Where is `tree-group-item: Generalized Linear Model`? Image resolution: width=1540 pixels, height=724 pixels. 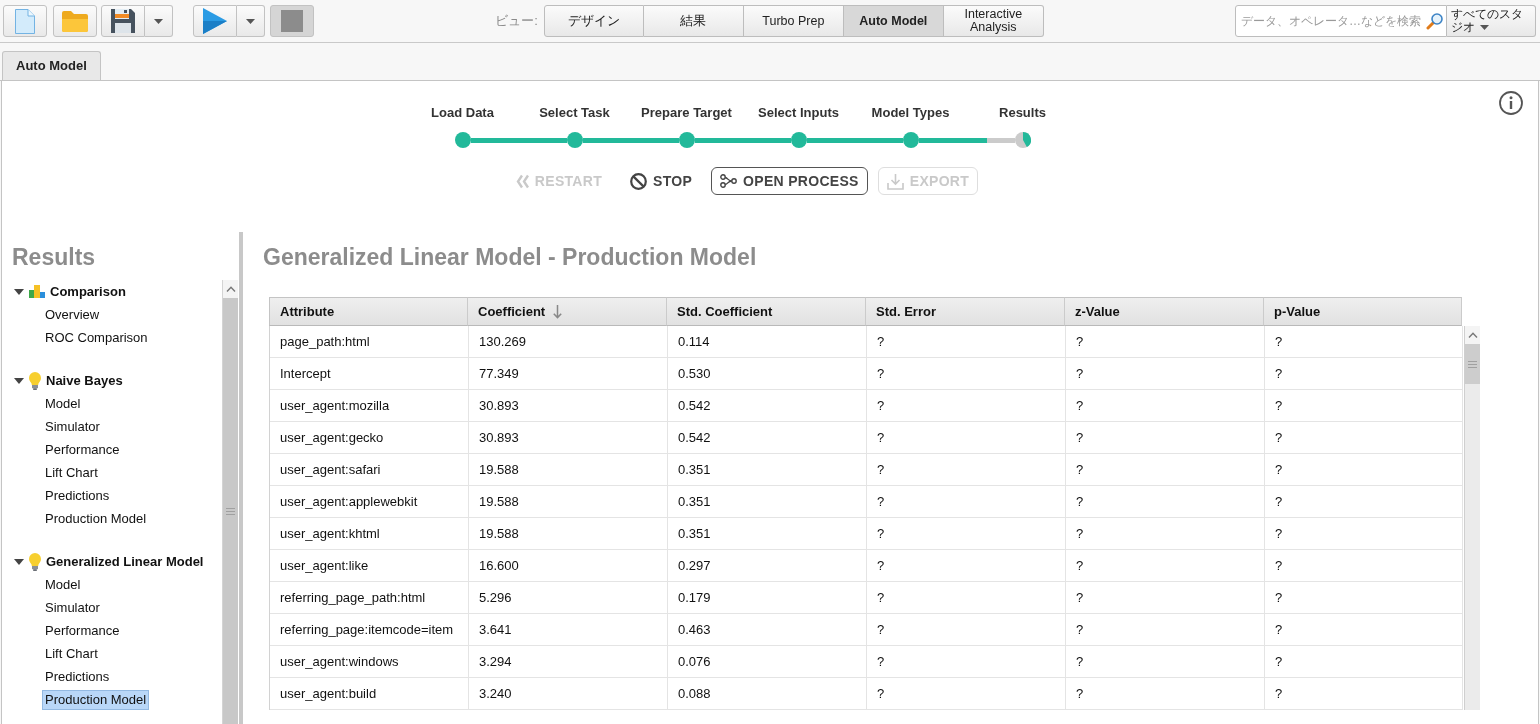 tree-group-item: Generalized Linear Model is located at coordinates (103, 561).